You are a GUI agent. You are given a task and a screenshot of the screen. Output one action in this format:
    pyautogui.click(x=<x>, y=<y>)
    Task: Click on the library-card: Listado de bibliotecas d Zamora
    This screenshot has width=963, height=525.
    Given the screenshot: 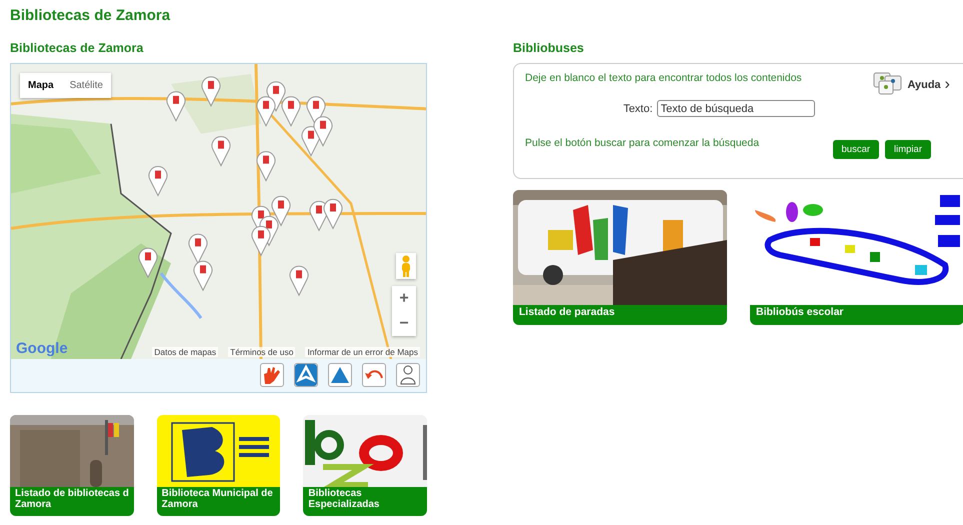 What is the action you would take?
    pyautogui.click(x=72, y=465)
    